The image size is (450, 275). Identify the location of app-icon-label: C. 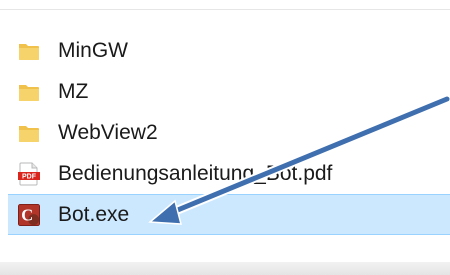
(27, 214).